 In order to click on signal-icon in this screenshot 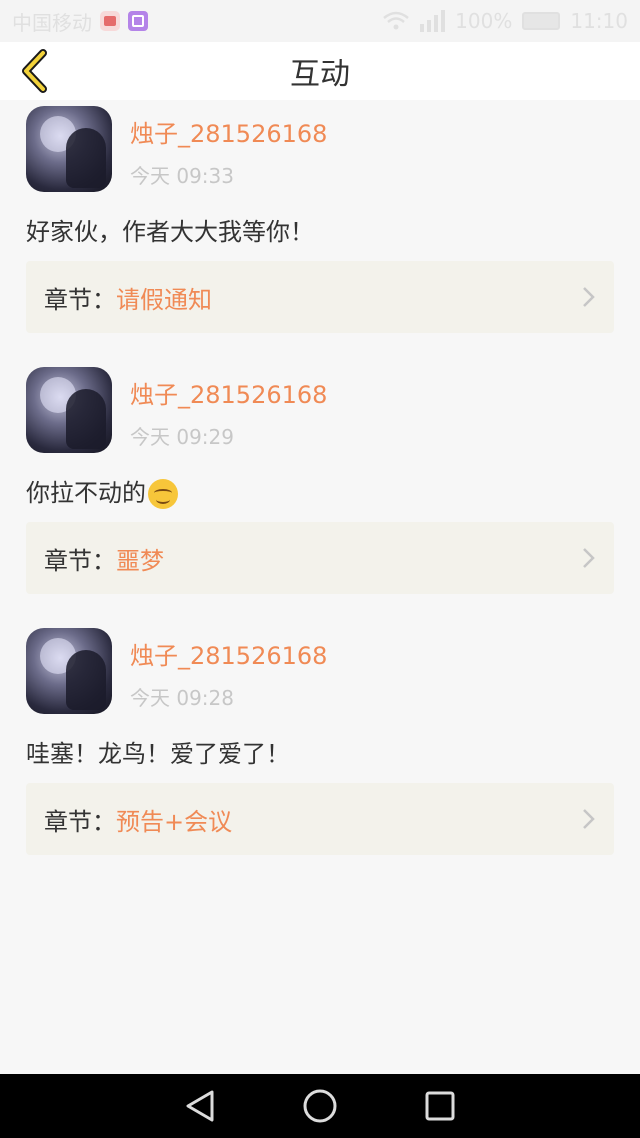, I will do `click(433, 21)`.